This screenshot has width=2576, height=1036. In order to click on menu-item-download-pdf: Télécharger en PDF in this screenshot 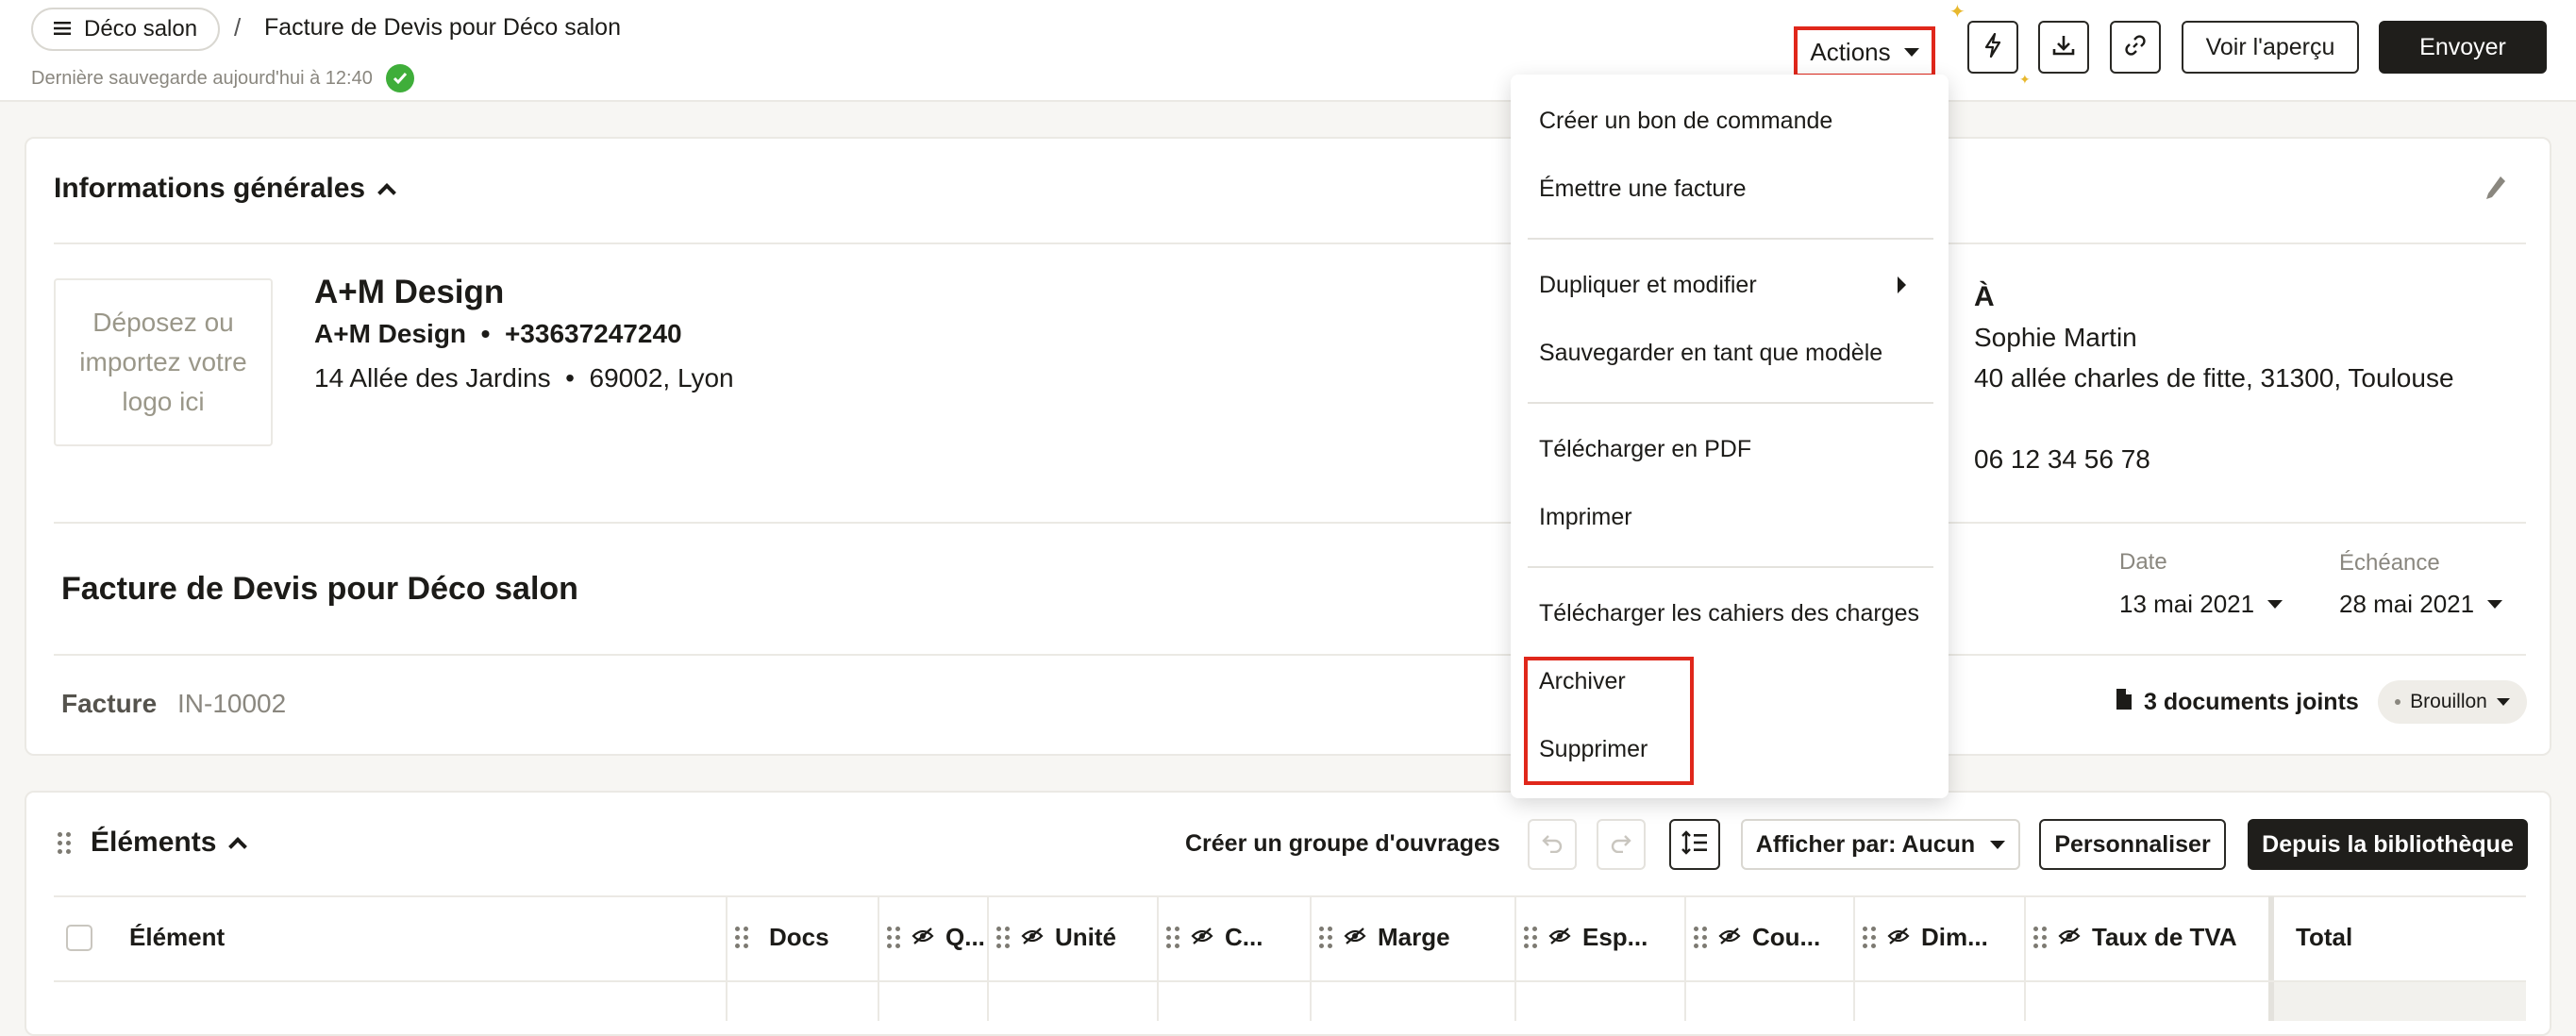, I will do `click(1645, 449)`.